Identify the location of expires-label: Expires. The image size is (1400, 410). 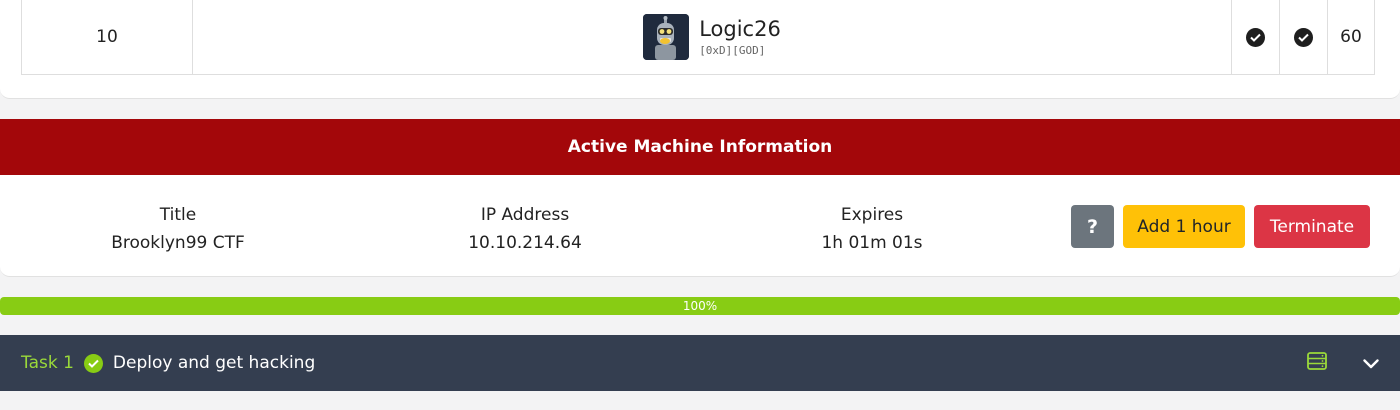
(872, 215).